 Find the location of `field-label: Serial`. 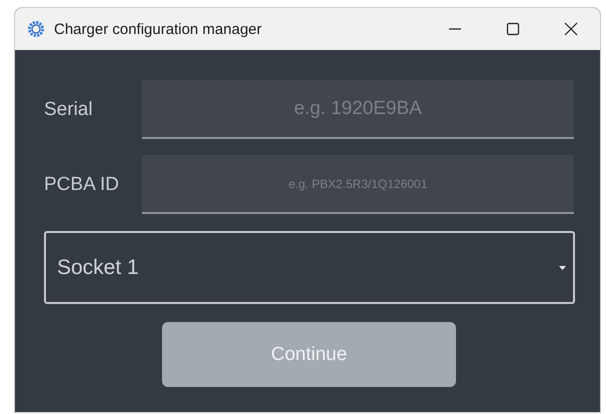

field-label: Serial is located at coordinates (69, 109).